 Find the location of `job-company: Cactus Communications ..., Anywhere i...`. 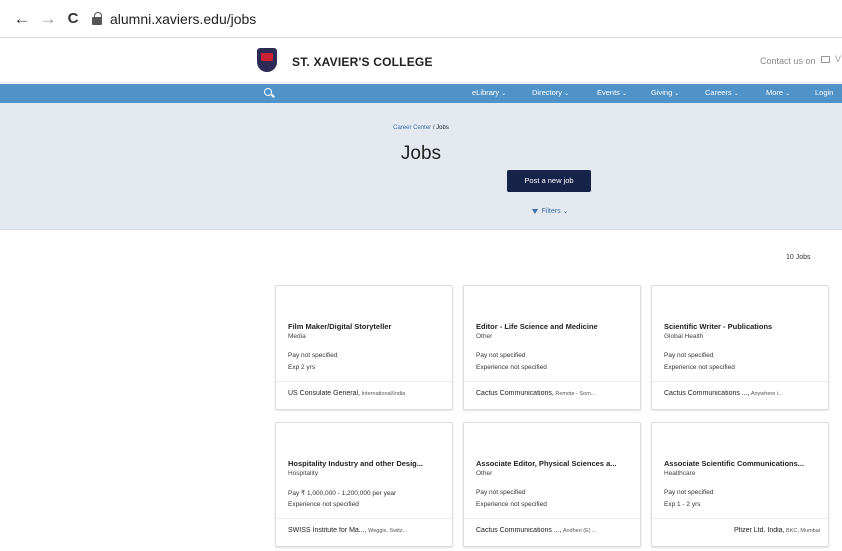

job-company: Cactus Communications ..., Anywhere i... is located at coordinates (723, 393).